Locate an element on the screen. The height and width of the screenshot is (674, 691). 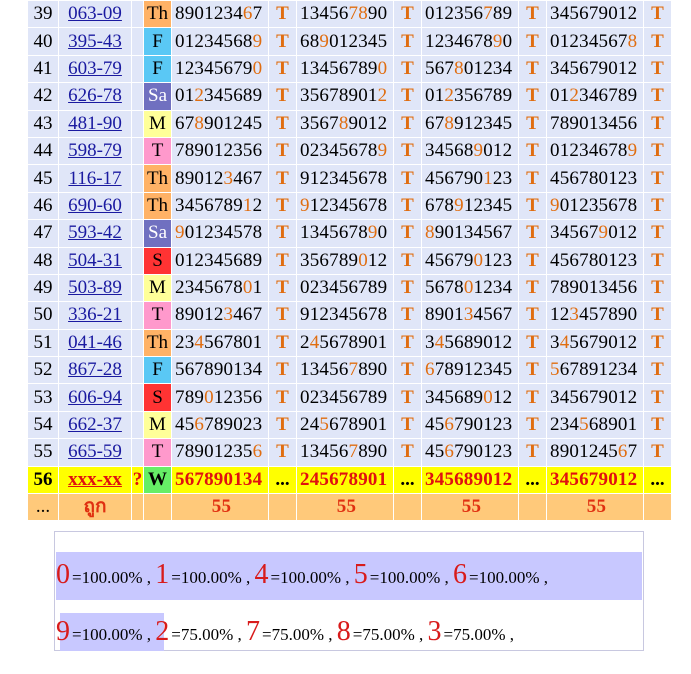
digit-sequence: 245678901 is located at coordinates (345, 480).